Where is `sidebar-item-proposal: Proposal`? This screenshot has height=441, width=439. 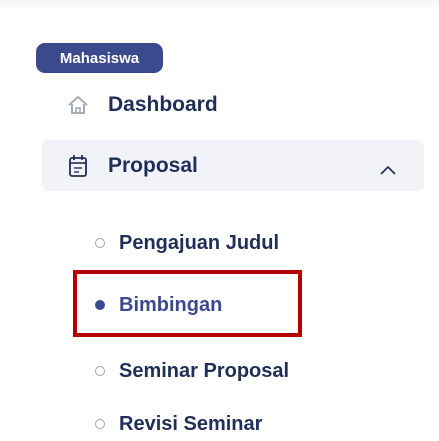 sidebar-item-proposal: Proposal is located at coordinates (130, 166).